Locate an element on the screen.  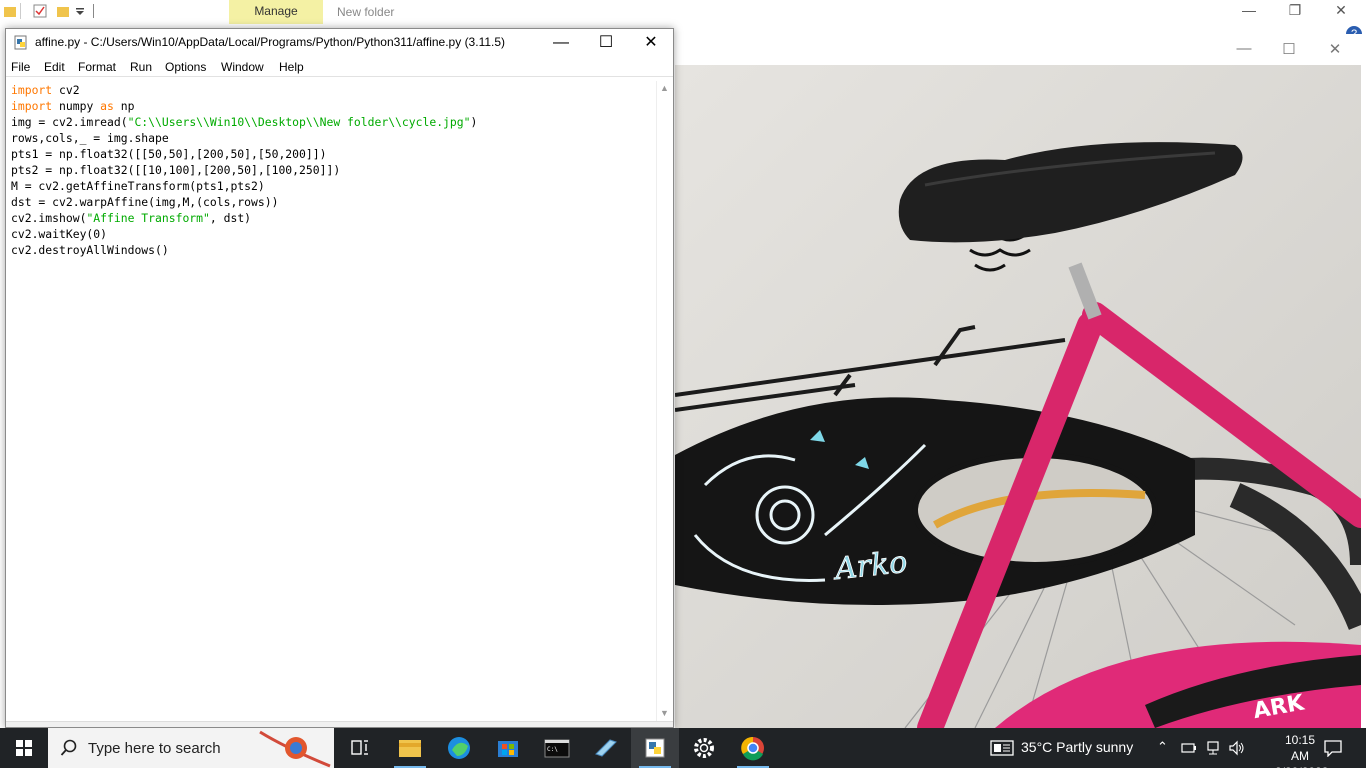
idle-maximize-button: ☐ is located at coordinates (606, 43).